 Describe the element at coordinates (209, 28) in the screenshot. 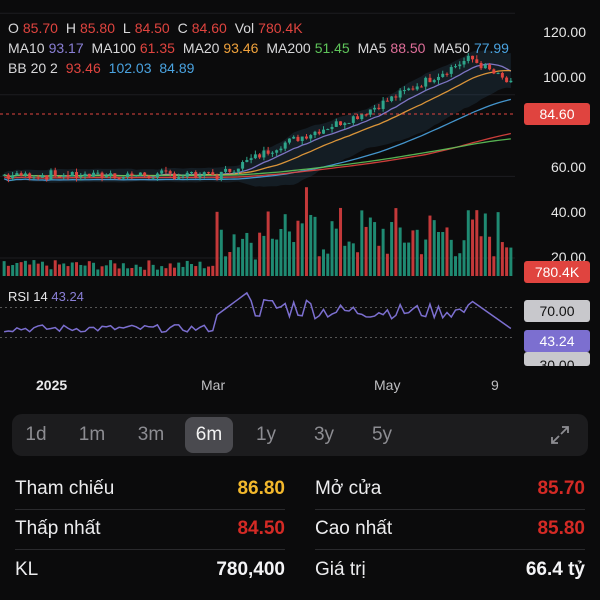

I see `close-value: 84.60` at that location.